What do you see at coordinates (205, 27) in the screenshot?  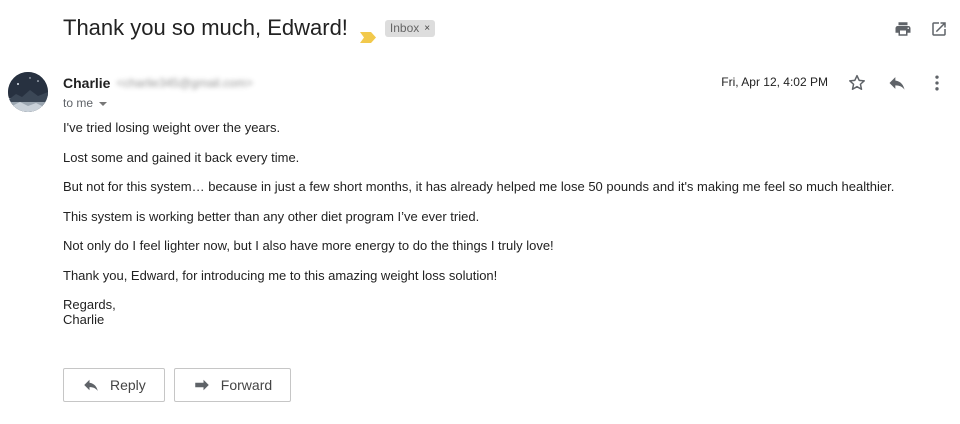 I see `email-subject: Thank you so much, Edward!` at bounding box center [205, 27].